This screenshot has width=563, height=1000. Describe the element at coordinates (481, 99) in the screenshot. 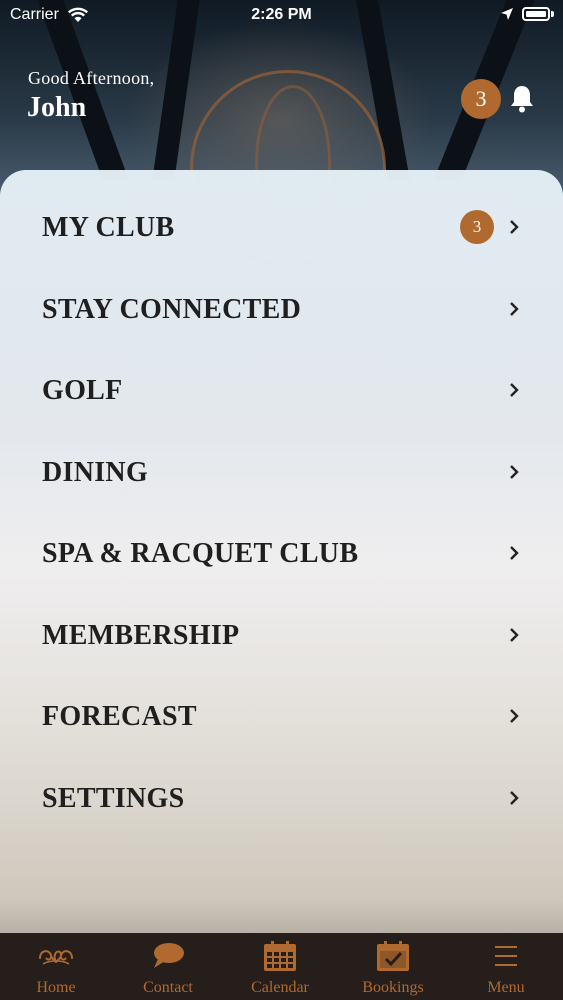

I see `notification-count-badge: 3` at that location.